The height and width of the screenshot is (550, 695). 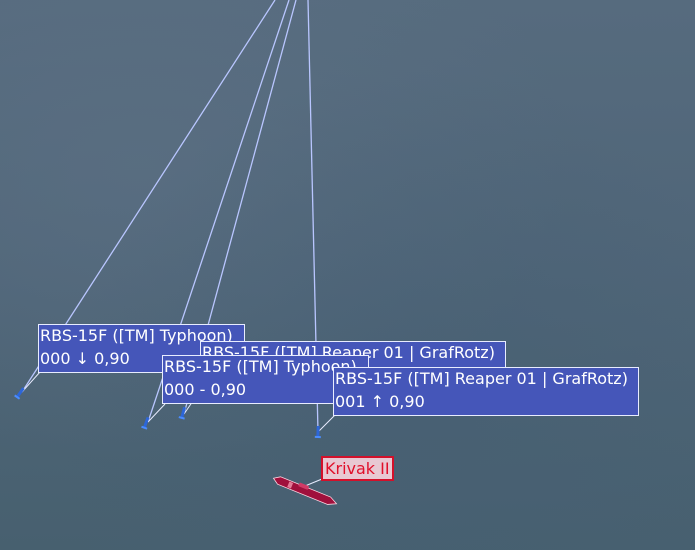 What do you see at coordinates (481, 378) in the screenshot?
I see `missile-name: RBS-15F ([TM] Reaper 01 | GrafRotz)` at bounding box center [481, 378].